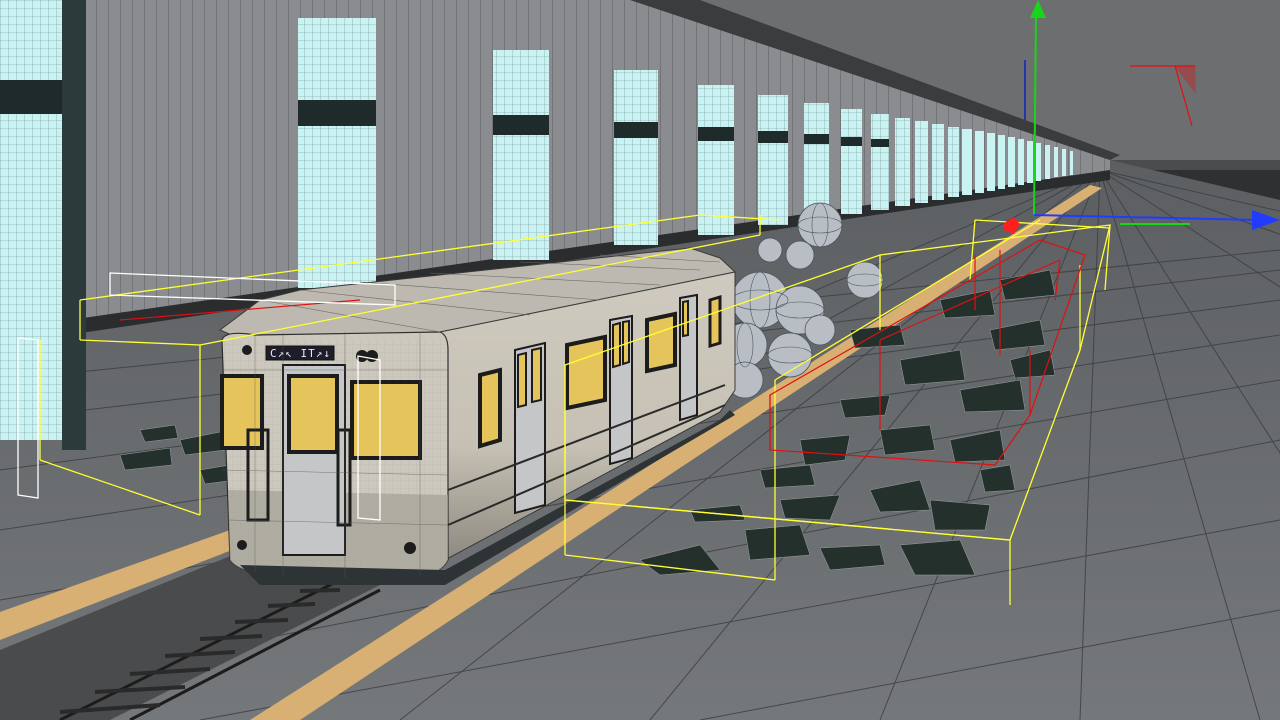 The width and height of the screenshot is (1280, 720). Describe the element at coordinates (242, 412) in the screenshot. I see `front-window-left` at that location.